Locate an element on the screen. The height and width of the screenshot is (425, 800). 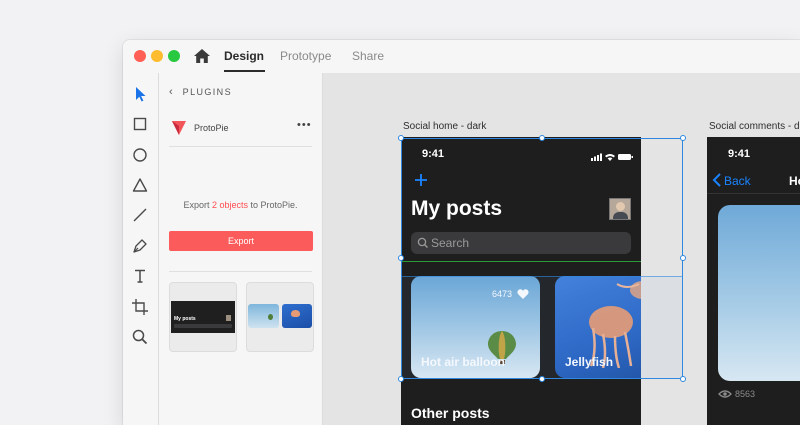
card-title: Hot air balloon is located at coordinates (463, 362).